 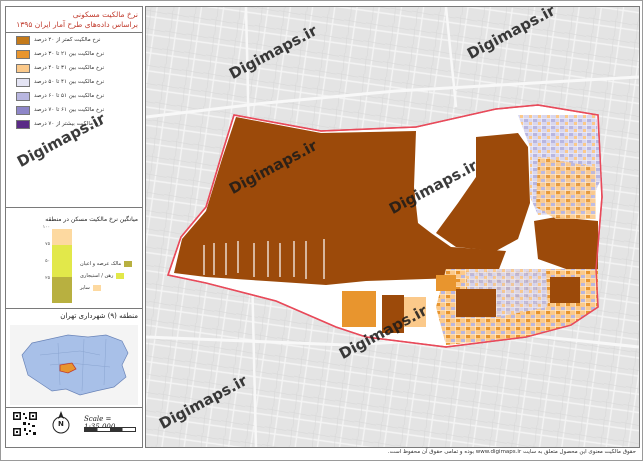 What do you see at coordinates (110, 429) in the screenshot?
I see `scale-bar` at bounding box center [110, 429].